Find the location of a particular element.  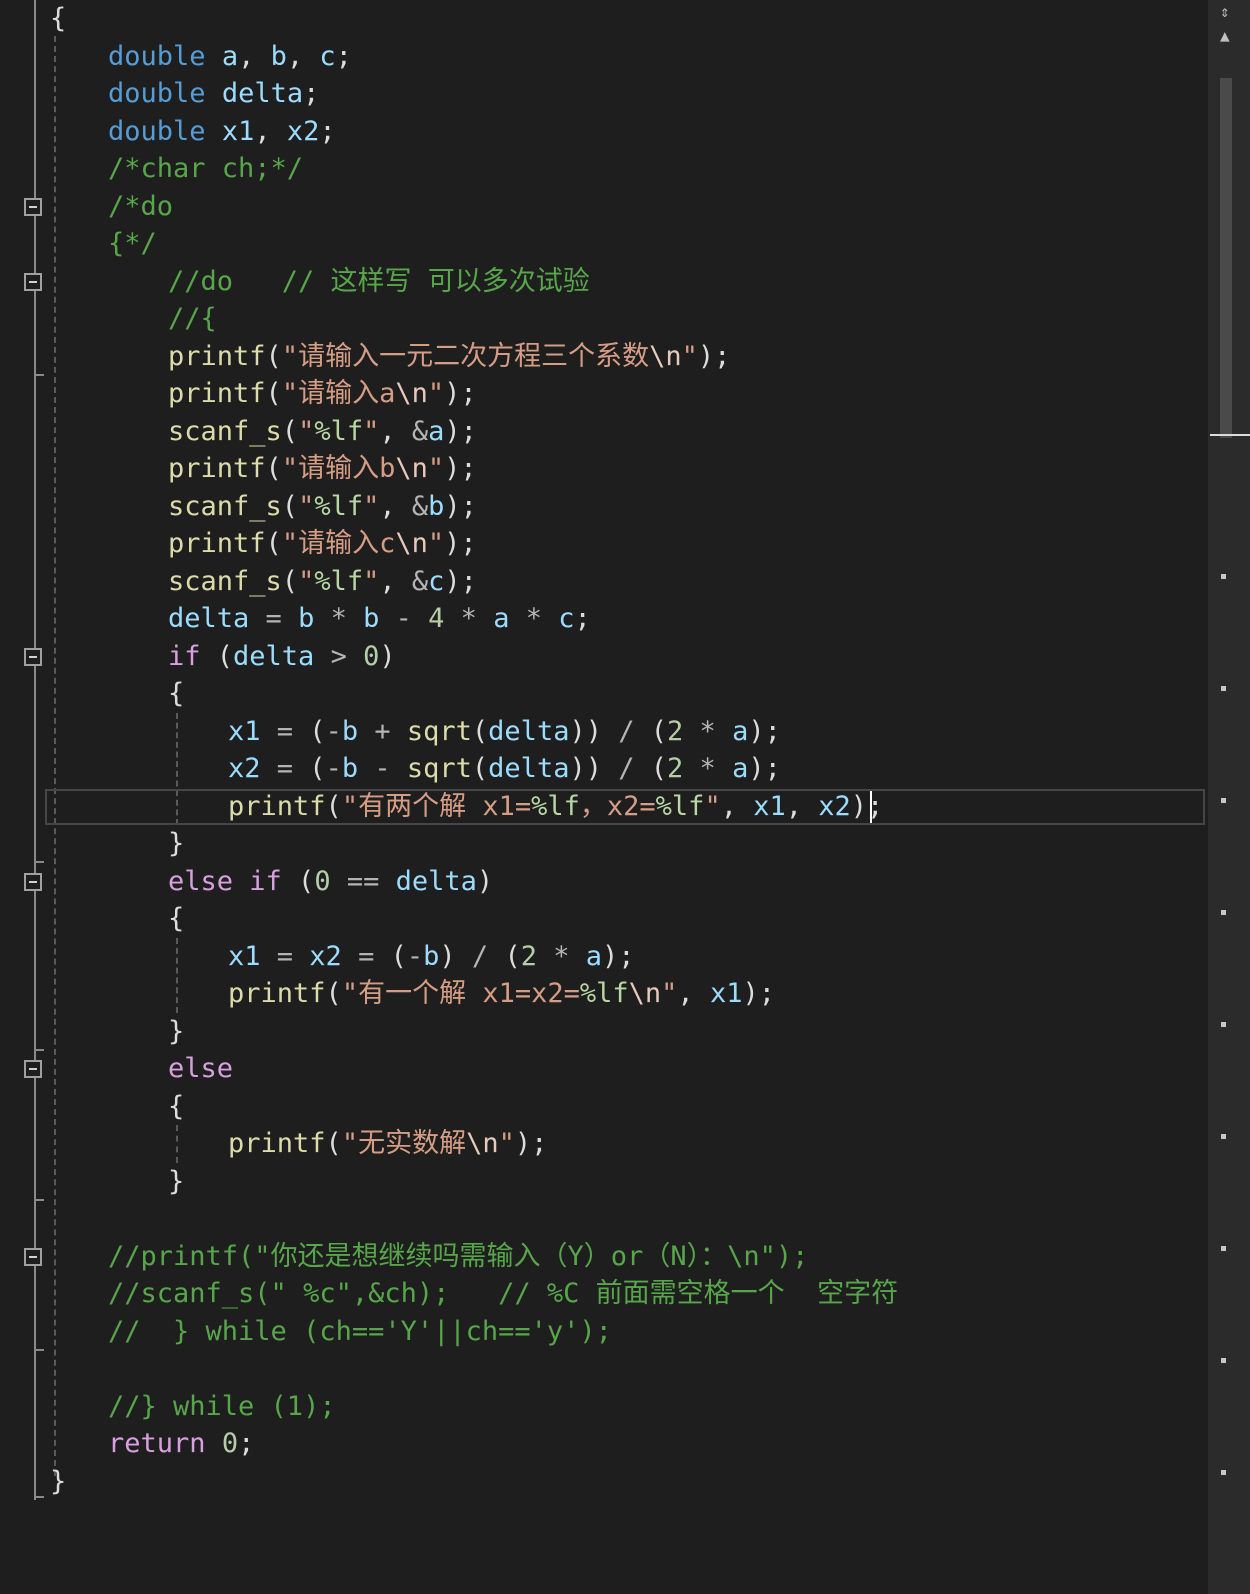

code-line: printf("请输入b\n"); is located at coordinates (322, 469).